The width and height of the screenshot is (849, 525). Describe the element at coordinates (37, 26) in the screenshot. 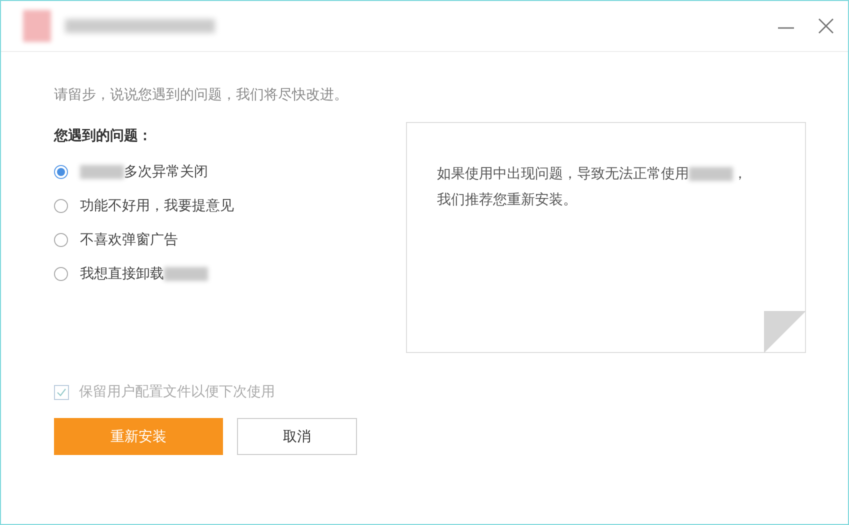

I see `app-logo-icon` at that location.